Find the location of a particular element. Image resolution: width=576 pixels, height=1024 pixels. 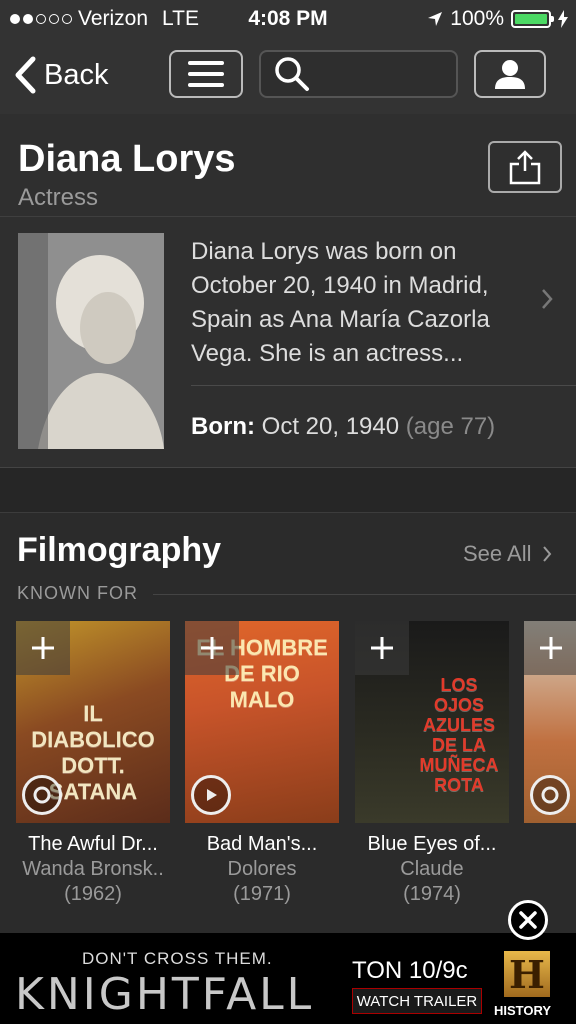

close-icon is located at coordinates (528, 920).